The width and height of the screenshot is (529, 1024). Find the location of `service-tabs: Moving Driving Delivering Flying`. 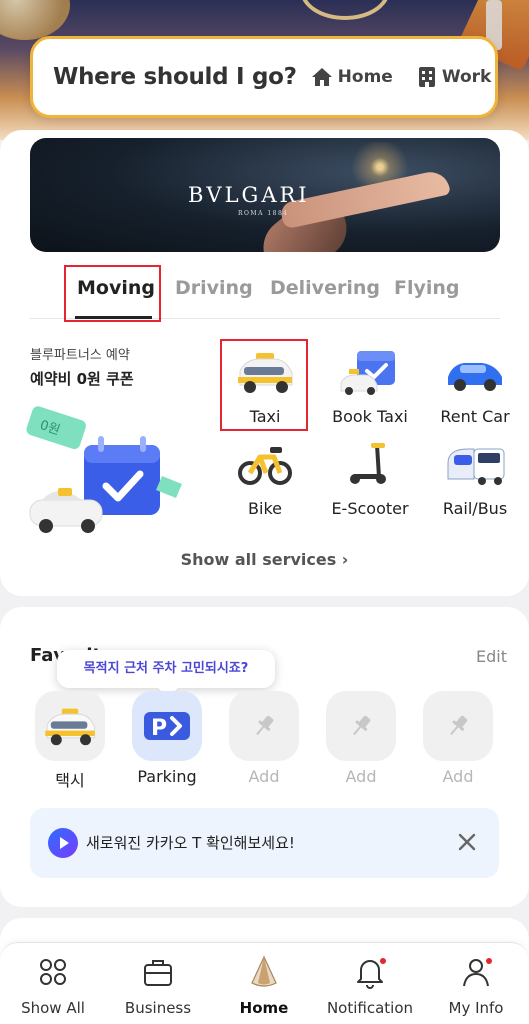

service-tabs: Moving Driving Delivering Flying is located at coordinates (265, 293).